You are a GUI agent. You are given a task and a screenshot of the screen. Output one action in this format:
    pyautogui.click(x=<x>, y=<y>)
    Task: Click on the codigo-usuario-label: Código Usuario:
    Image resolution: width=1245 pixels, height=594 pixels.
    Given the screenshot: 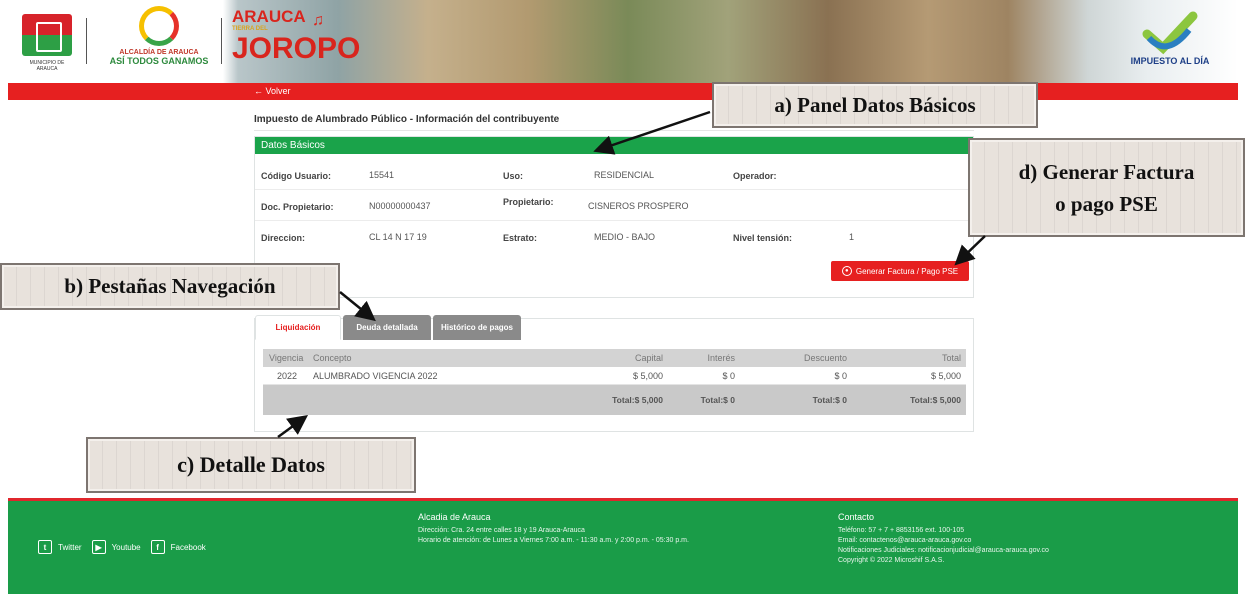 What is the action you would take?
    pyautogui.click(x=296, y=176)
    